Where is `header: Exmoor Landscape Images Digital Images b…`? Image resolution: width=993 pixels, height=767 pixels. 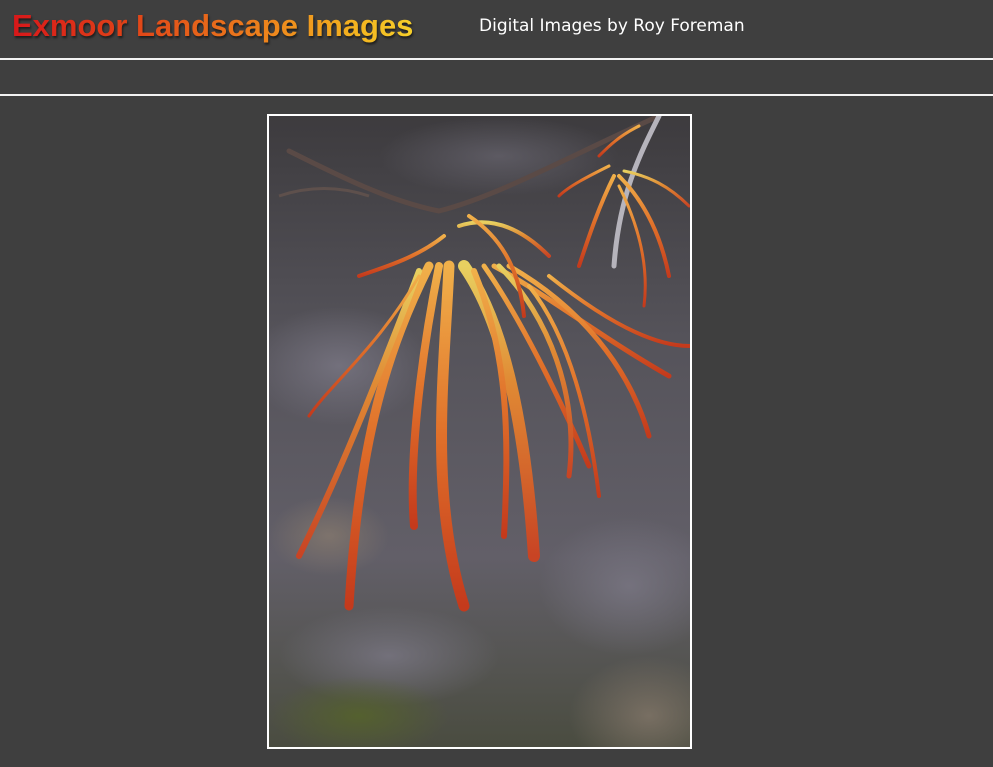
header: Exmoor Landscape Images Digital Images b… is located at coordinates (496, 29).